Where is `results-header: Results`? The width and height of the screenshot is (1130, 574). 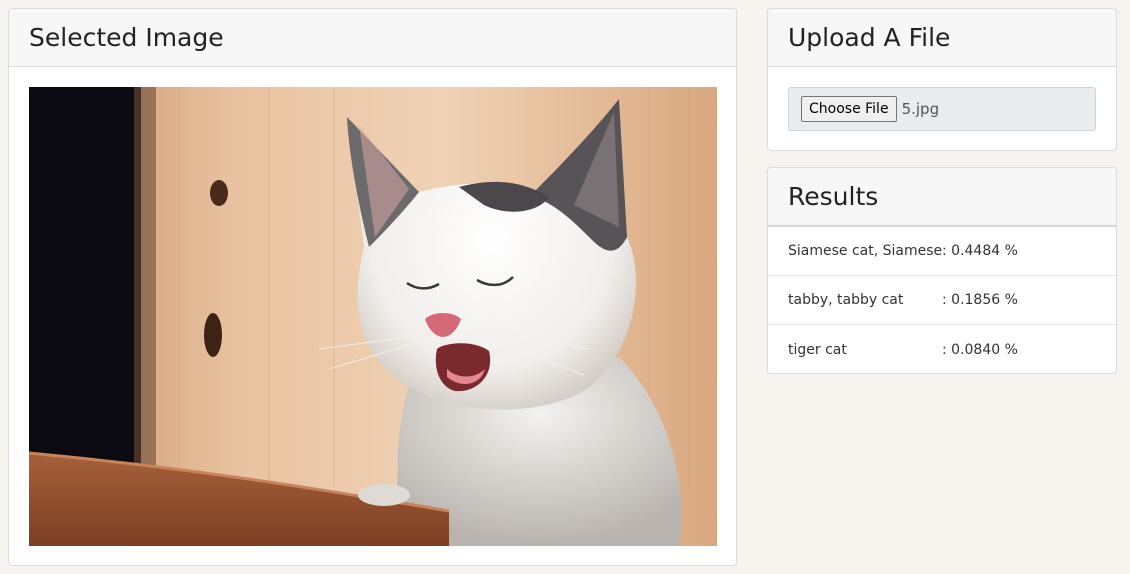
results-header: Results is located at coordinates (942, 197).